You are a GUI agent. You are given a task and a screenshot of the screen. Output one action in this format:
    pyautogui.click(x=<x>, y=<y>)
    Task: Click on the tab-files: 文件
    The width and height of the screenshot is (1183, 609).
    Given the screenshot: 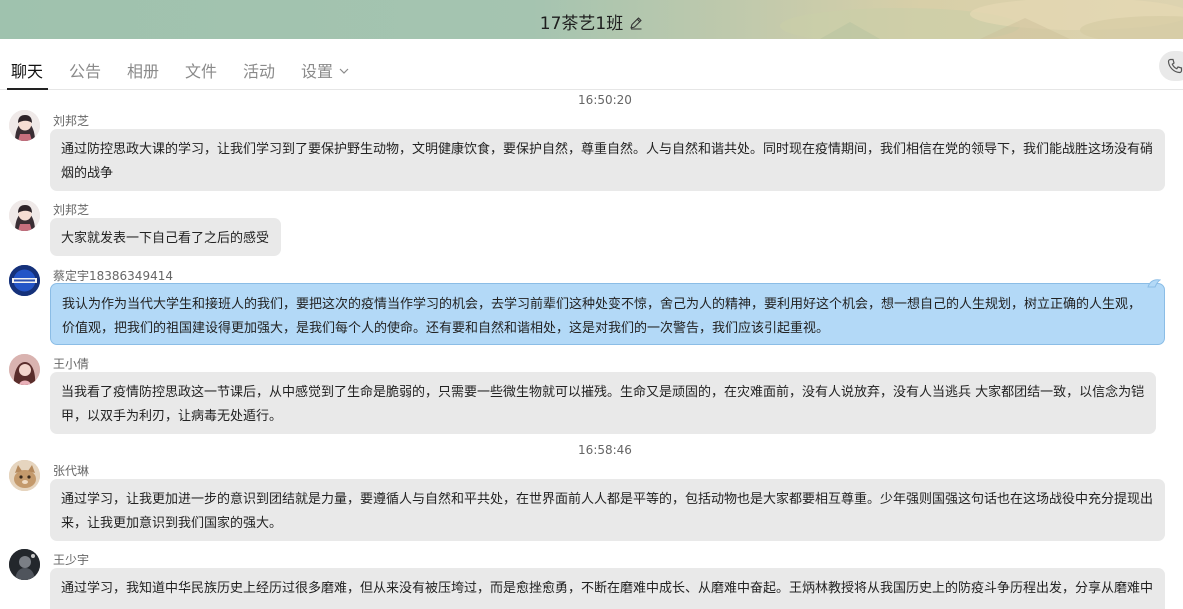 What is the action you would take?
    pyautogui.click(x=201, y=70)
    